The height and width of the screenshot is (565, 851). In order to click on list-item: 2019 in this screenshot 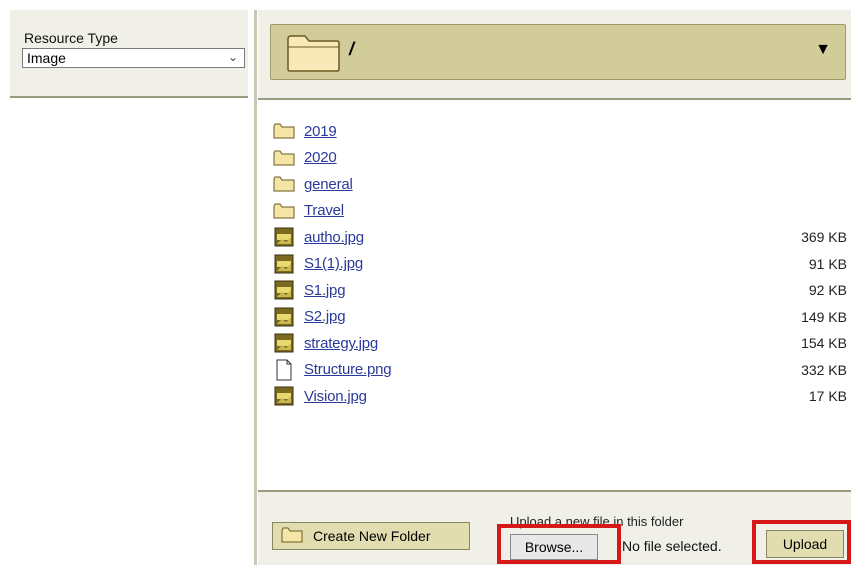, I will do `click(559, 131)`.